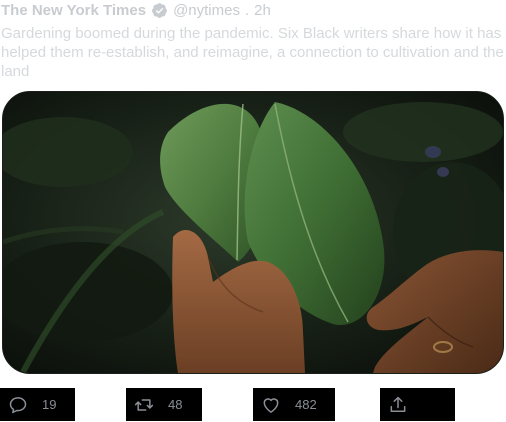 This screenshot has width=506, height=422. Describe the element at coordinates (417, 404) in the screenshot. I see `share-button` at that location.